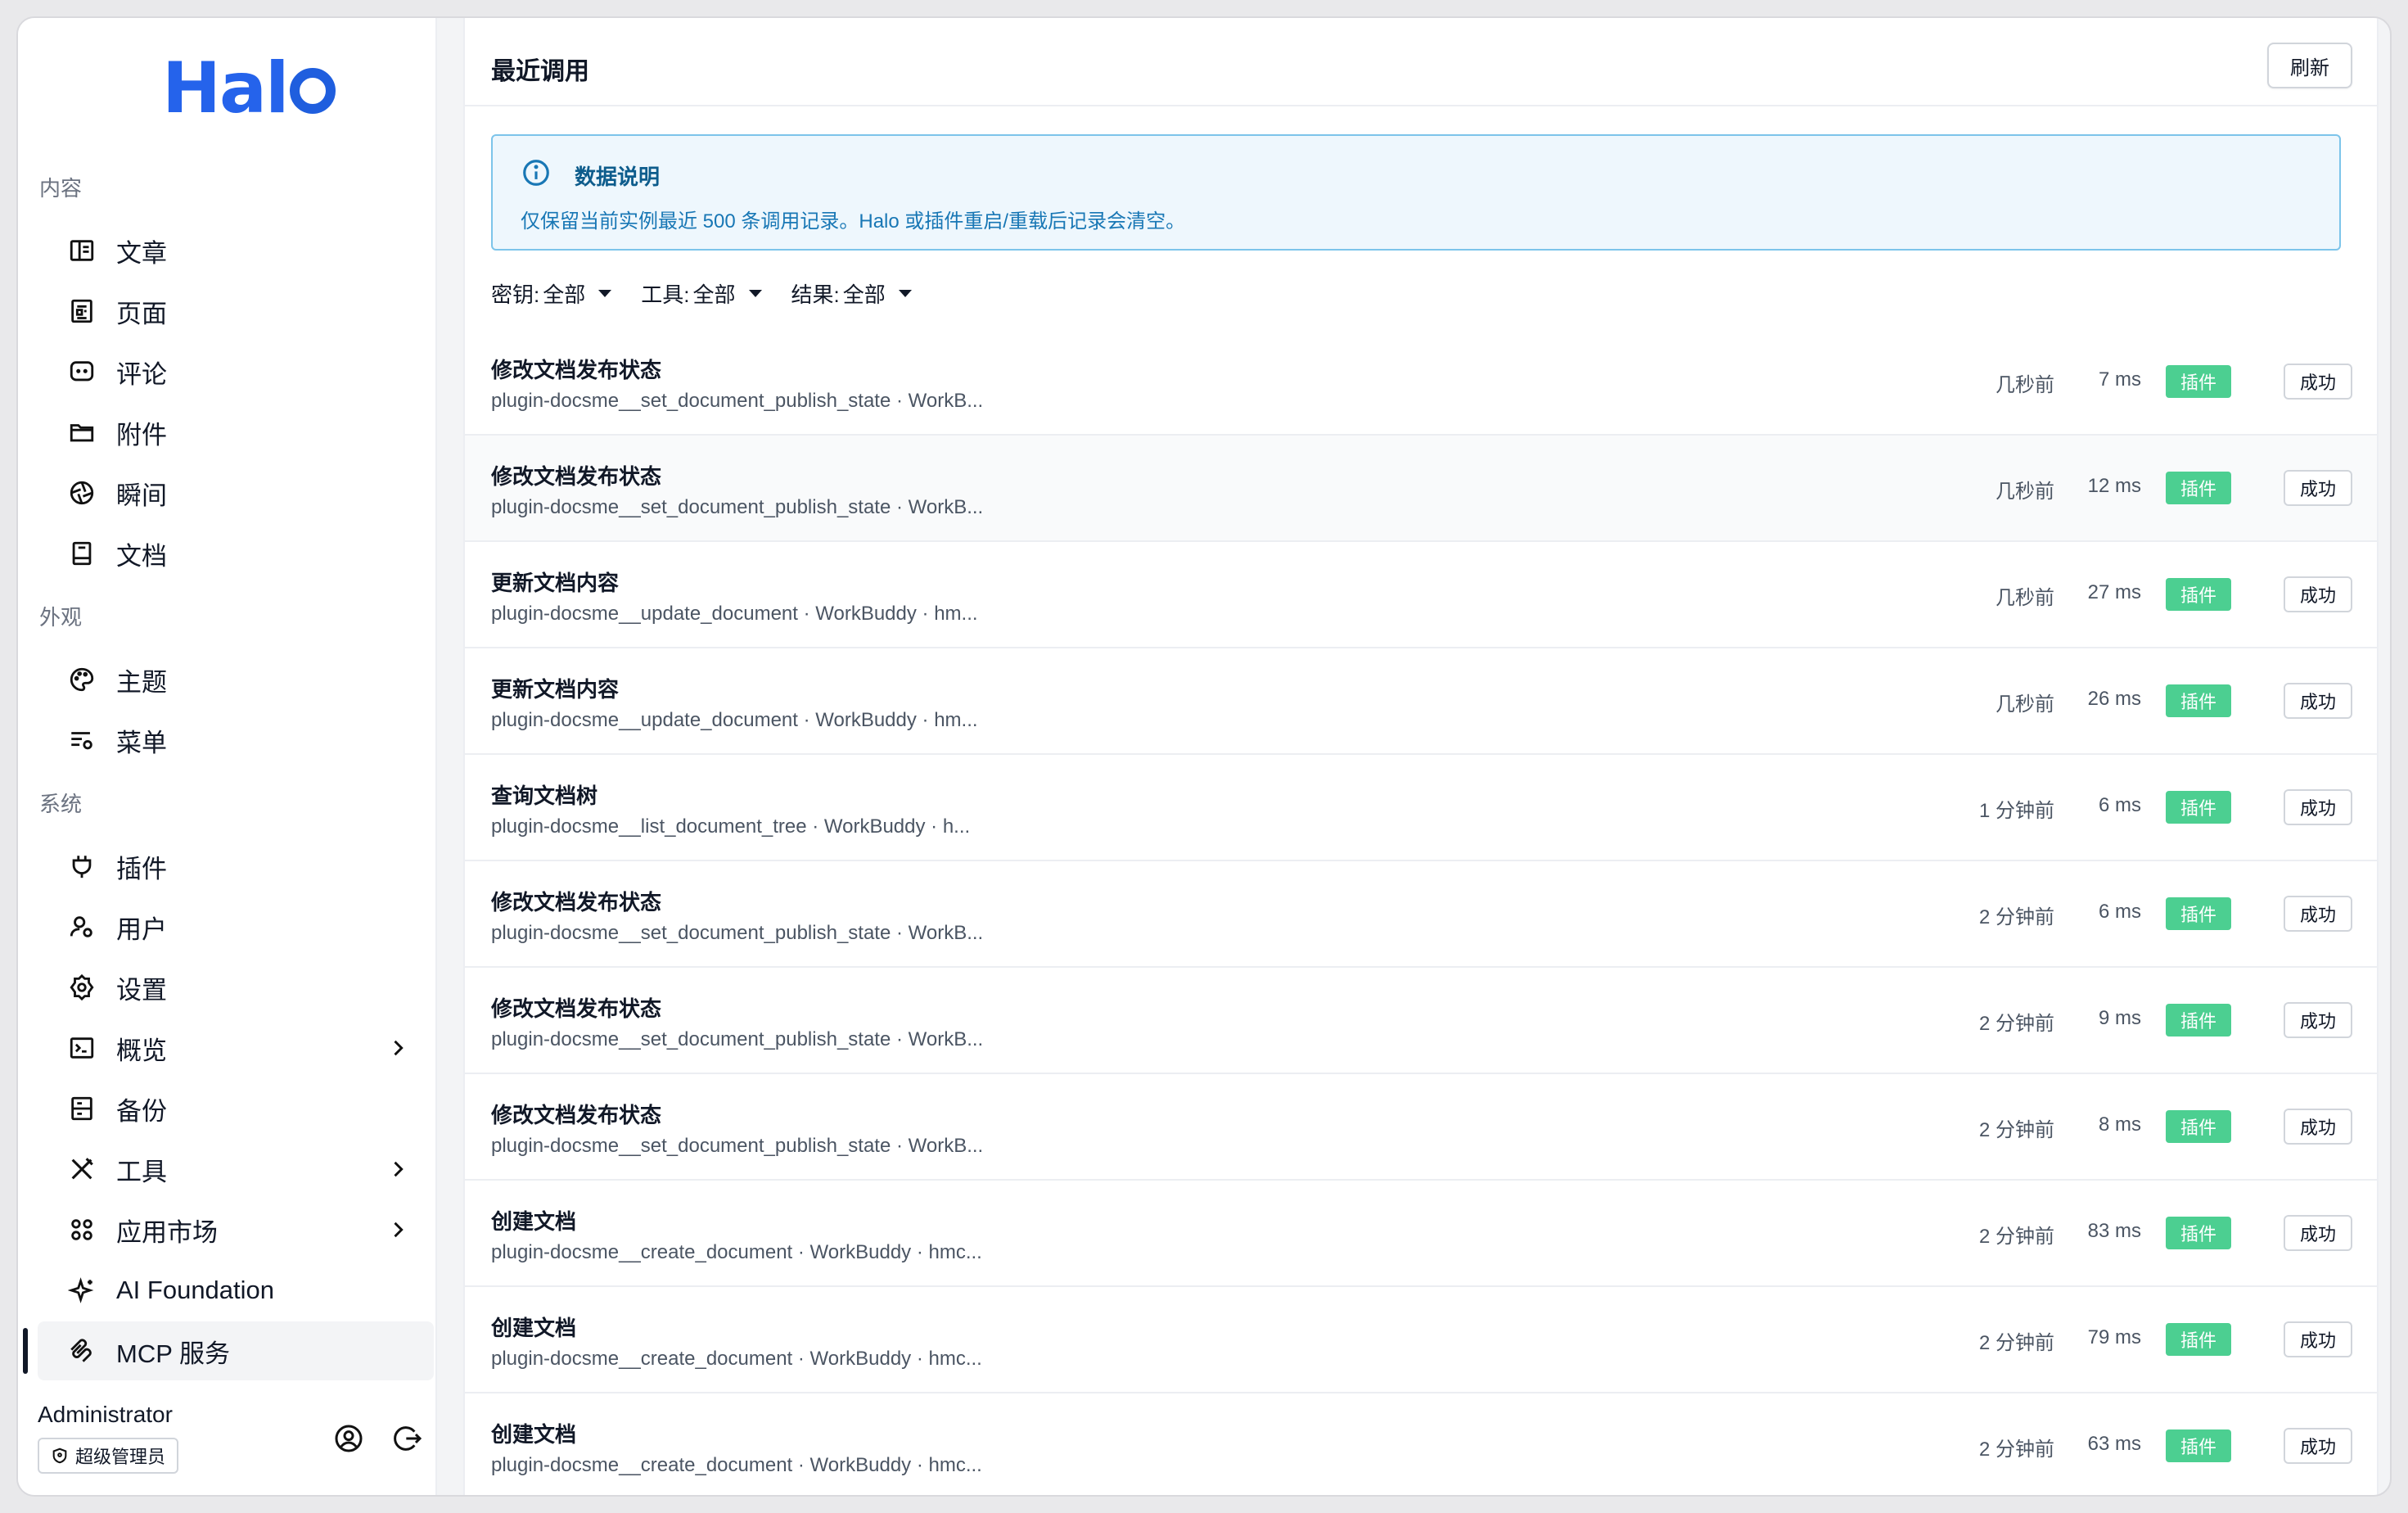 The width and height of the screenshot is (2408, 1513). Describe the element at coordinates (236, 432) in the screenshot. I see `sidebar-item-attachments: 附件` at that location.